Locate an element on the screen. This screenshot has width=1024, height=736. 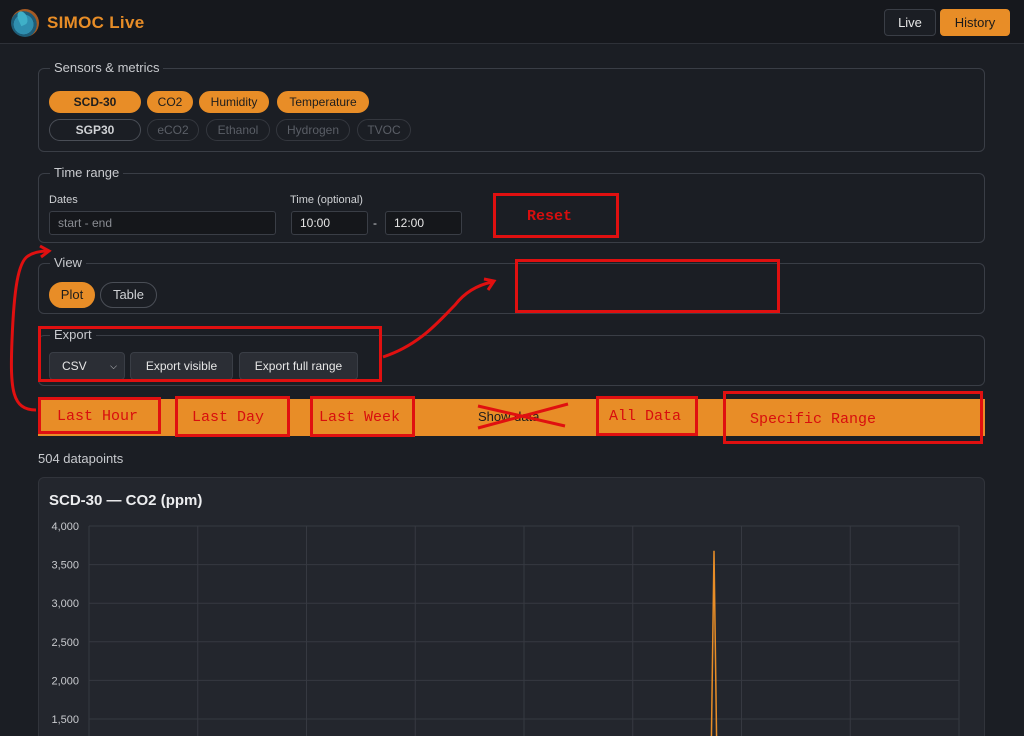
annotation-last-day: Last Day is located at coordinates (232, 416).